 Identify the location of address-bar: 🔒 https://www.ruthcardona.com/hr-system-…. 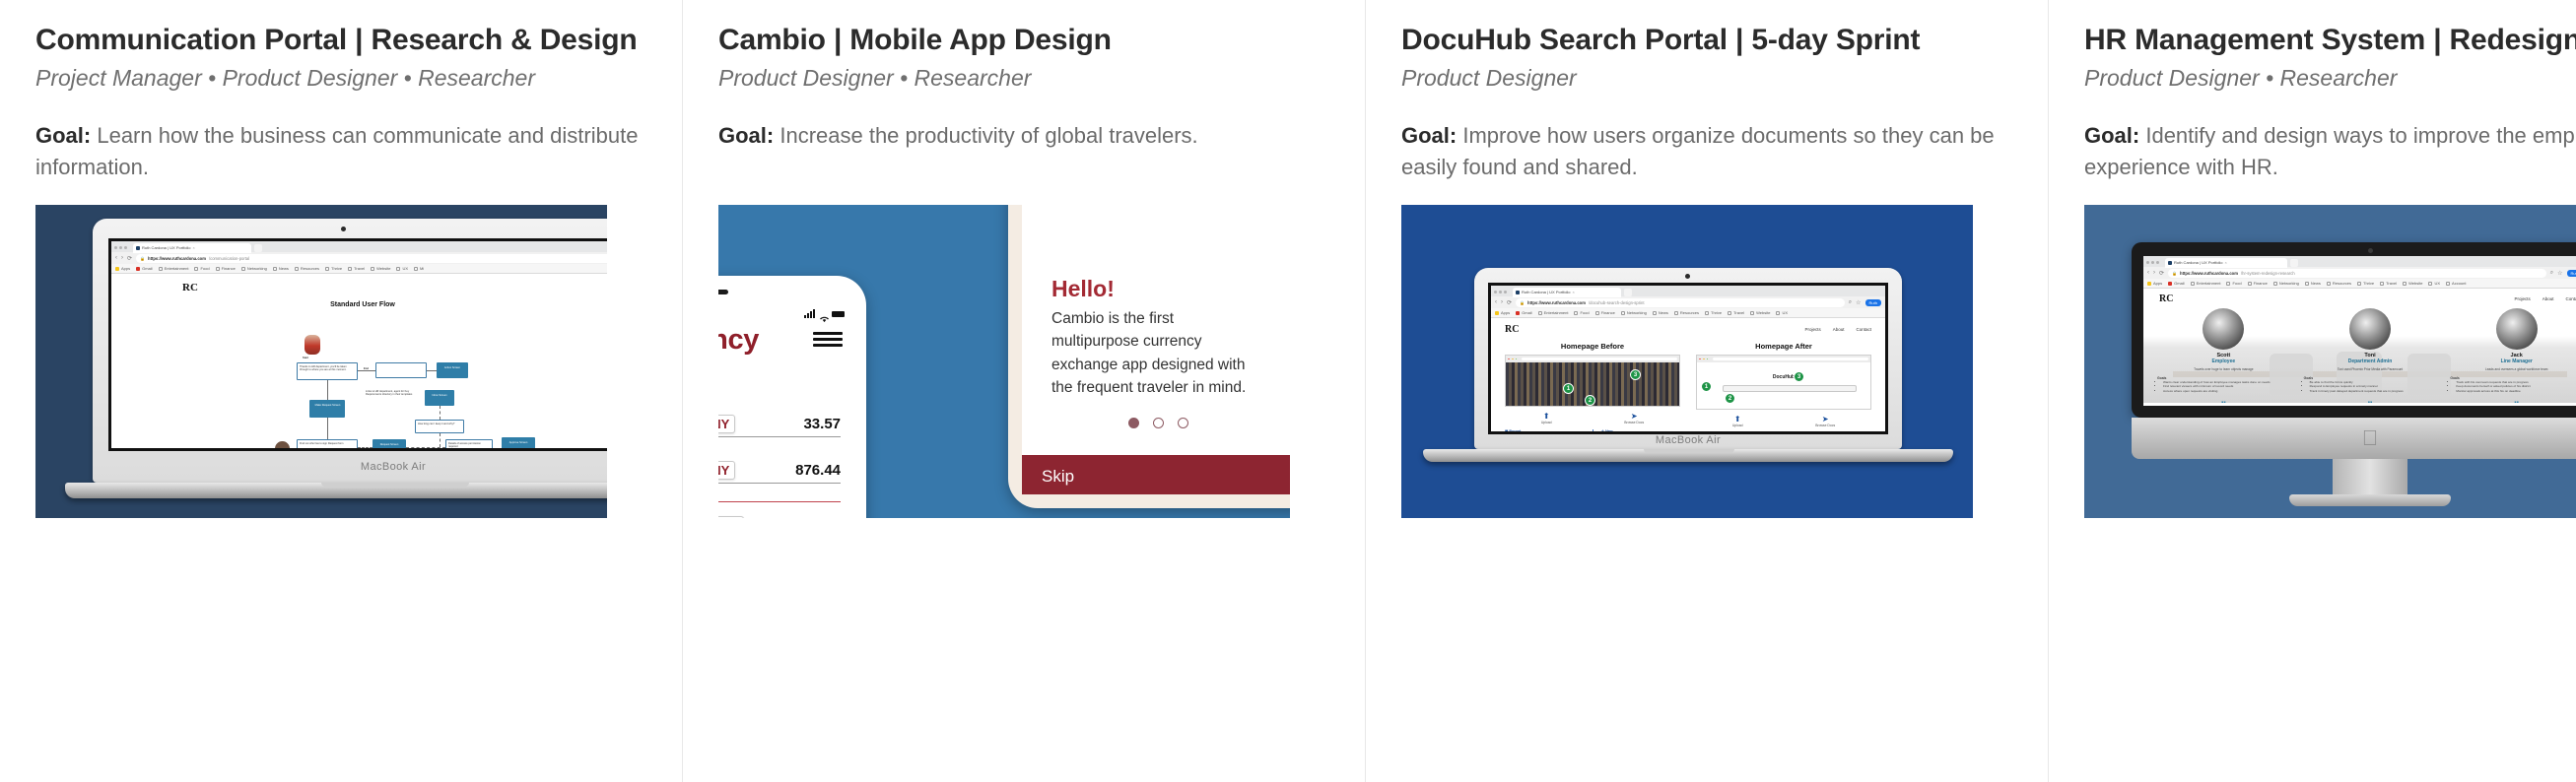
(2357, 273).